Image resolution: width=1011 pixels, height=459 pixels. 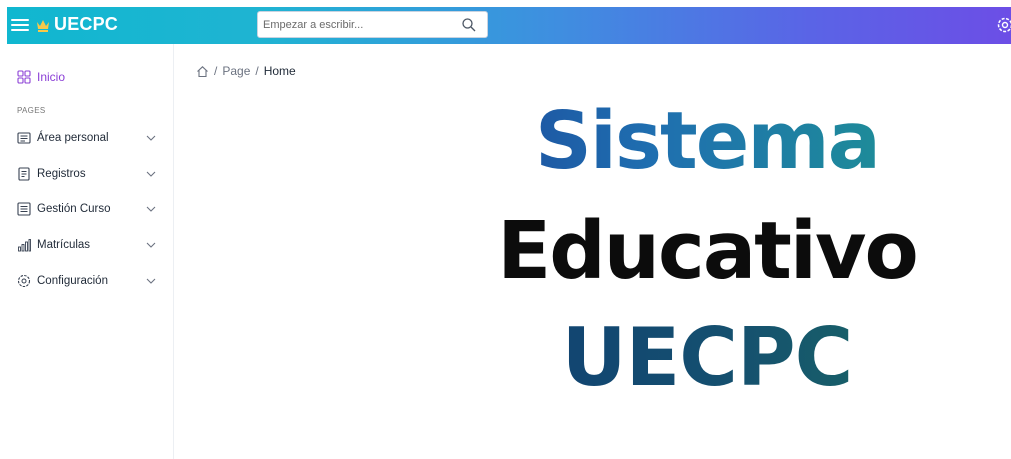 What do you see at coordinates (469, 25) in the screenshot?
I see `search-icon` at bounding box center [469, 25].